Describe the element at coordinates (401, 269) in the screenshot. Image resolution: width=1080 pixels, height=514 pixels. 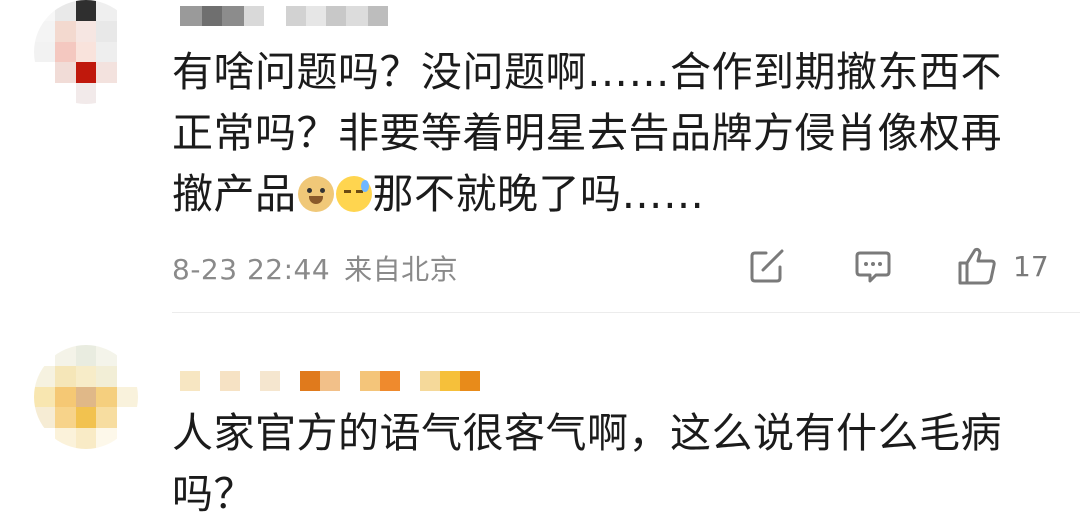
I see `comment-location: 来自北京` at that location.